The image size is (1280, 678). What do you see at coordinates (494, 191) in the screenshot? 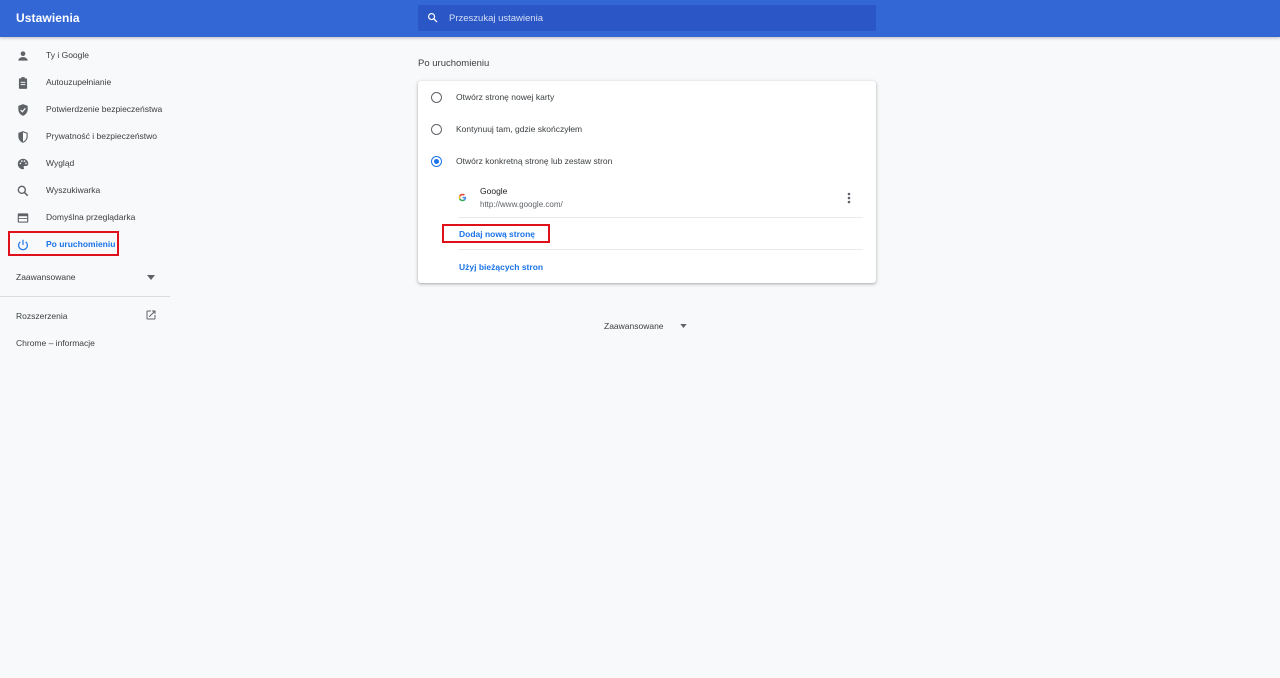
I see `site-name: Google` at bounding box center [494, 191].